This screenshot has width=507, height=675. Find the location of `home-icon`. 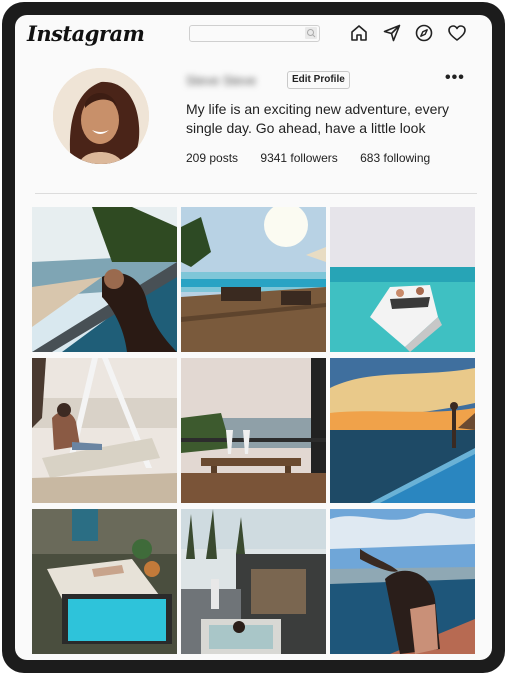

home-icon is located at coordinates (359, 33).